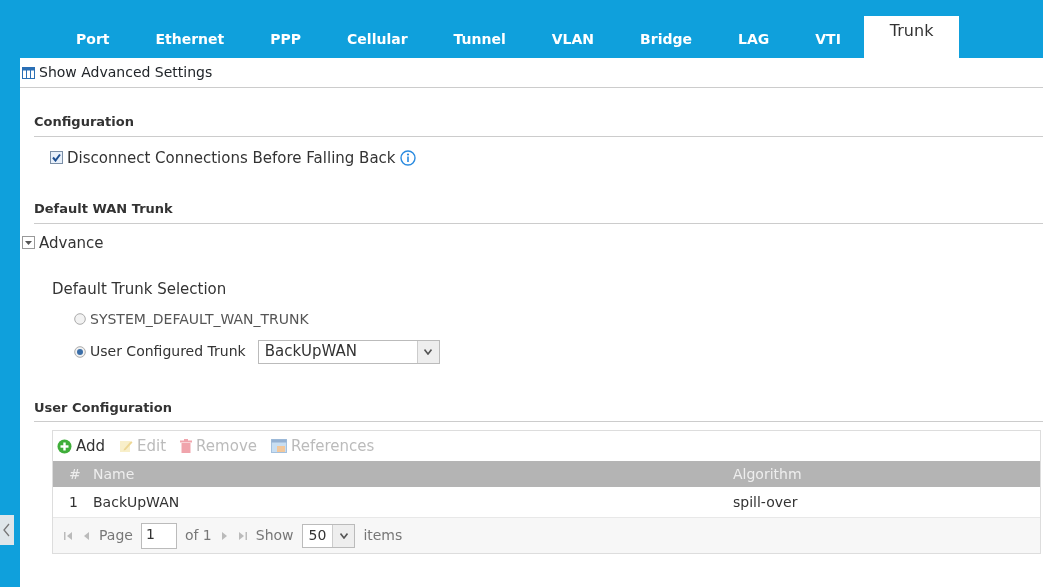 The image size is (1043, 587). I want to click on tab: LAG, so click(754, 40).